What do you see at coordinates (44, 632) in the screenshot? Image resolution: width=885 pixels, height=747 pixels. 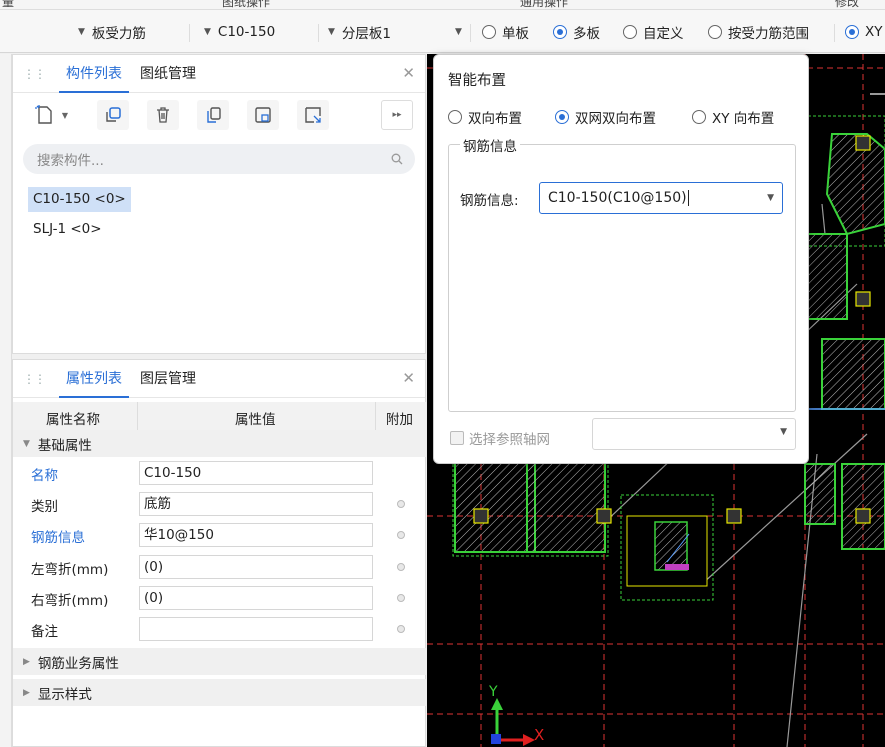 I see `row-label: 备注` at bounding box center [44, 632].